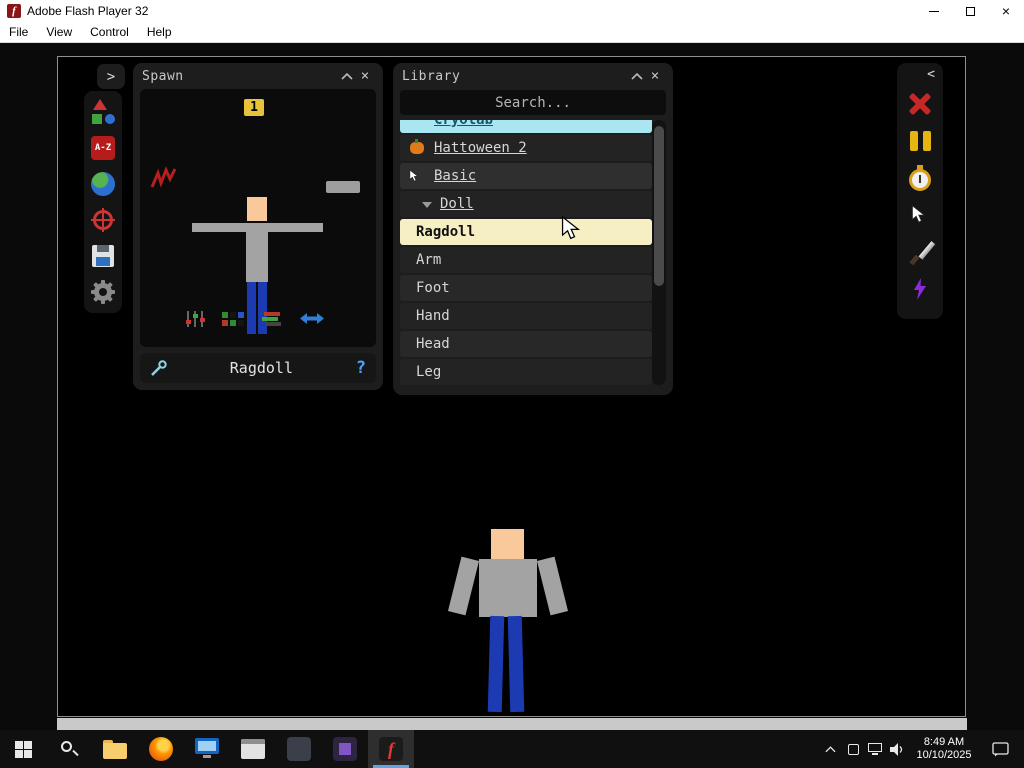  I want to click on flash-icon: f, so click(391, 749).